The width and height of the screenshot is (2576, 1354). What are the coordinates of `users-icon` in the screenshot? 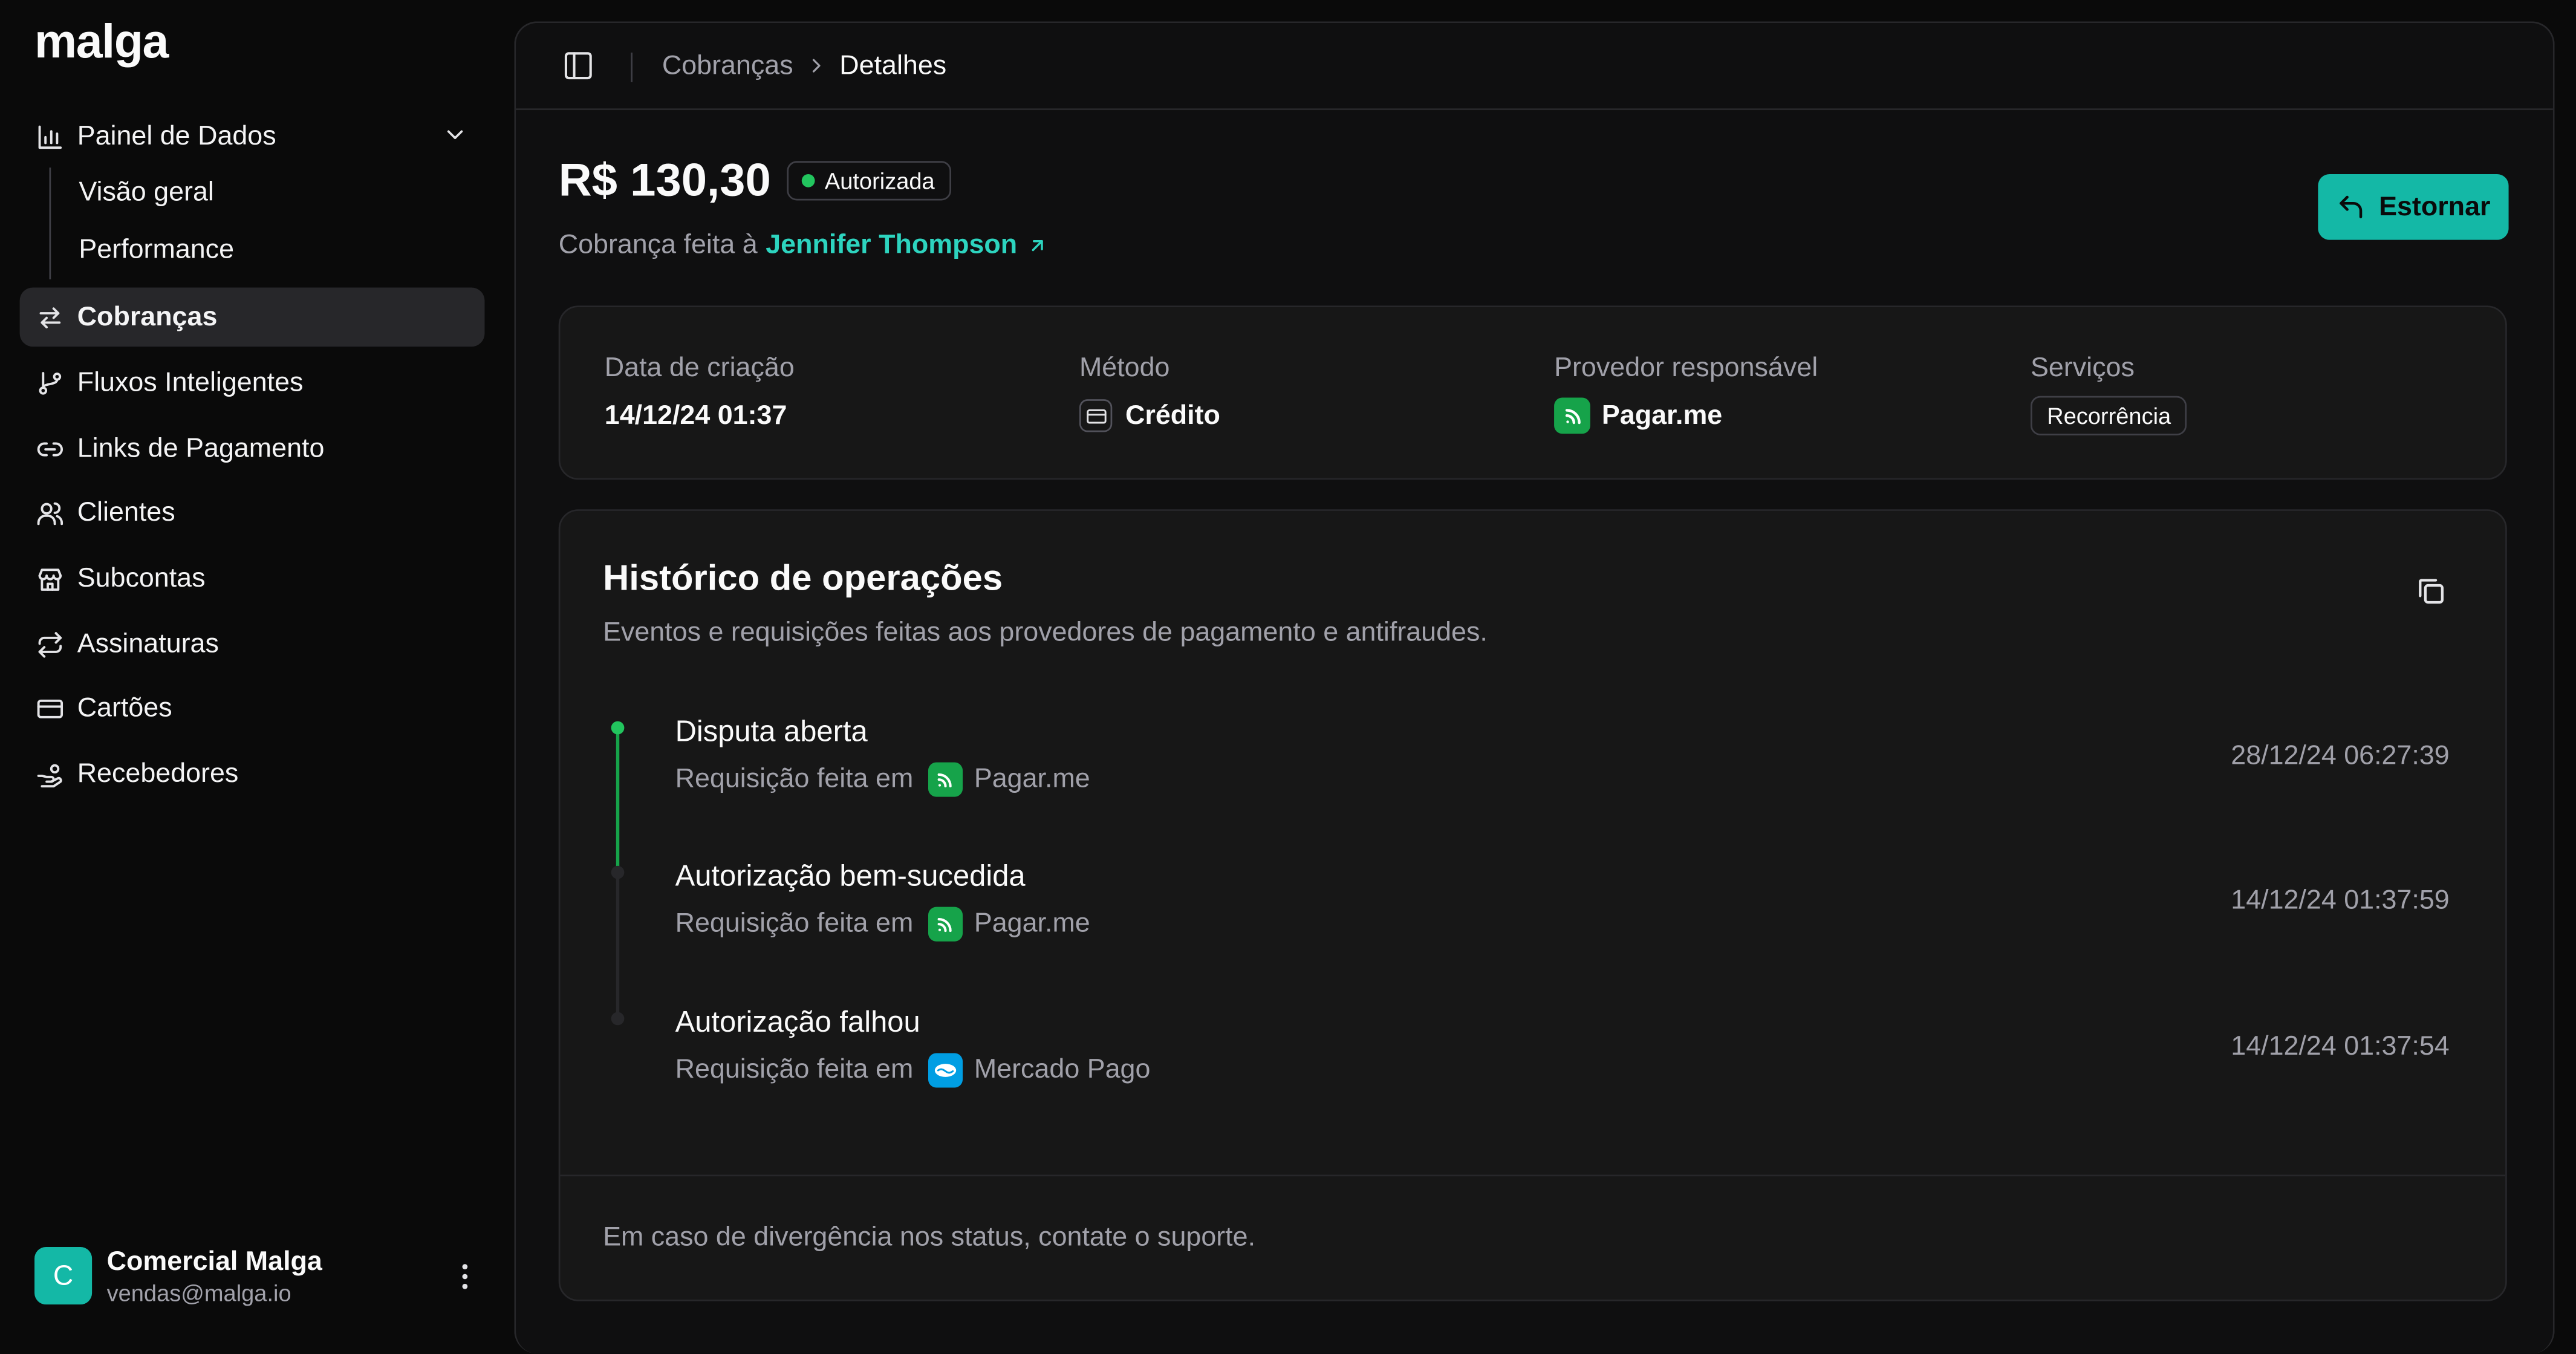 It's located at (49, 513).